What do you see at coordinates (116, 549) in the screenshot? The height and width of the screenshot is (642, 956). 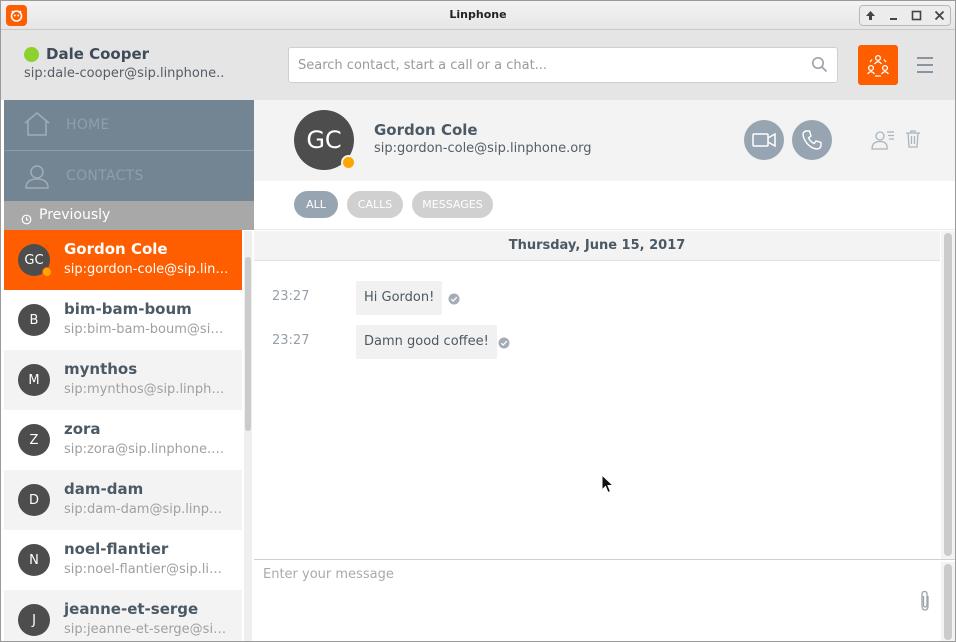 I see `contact-name: noel-flantier` at bounding box center [116, 549].